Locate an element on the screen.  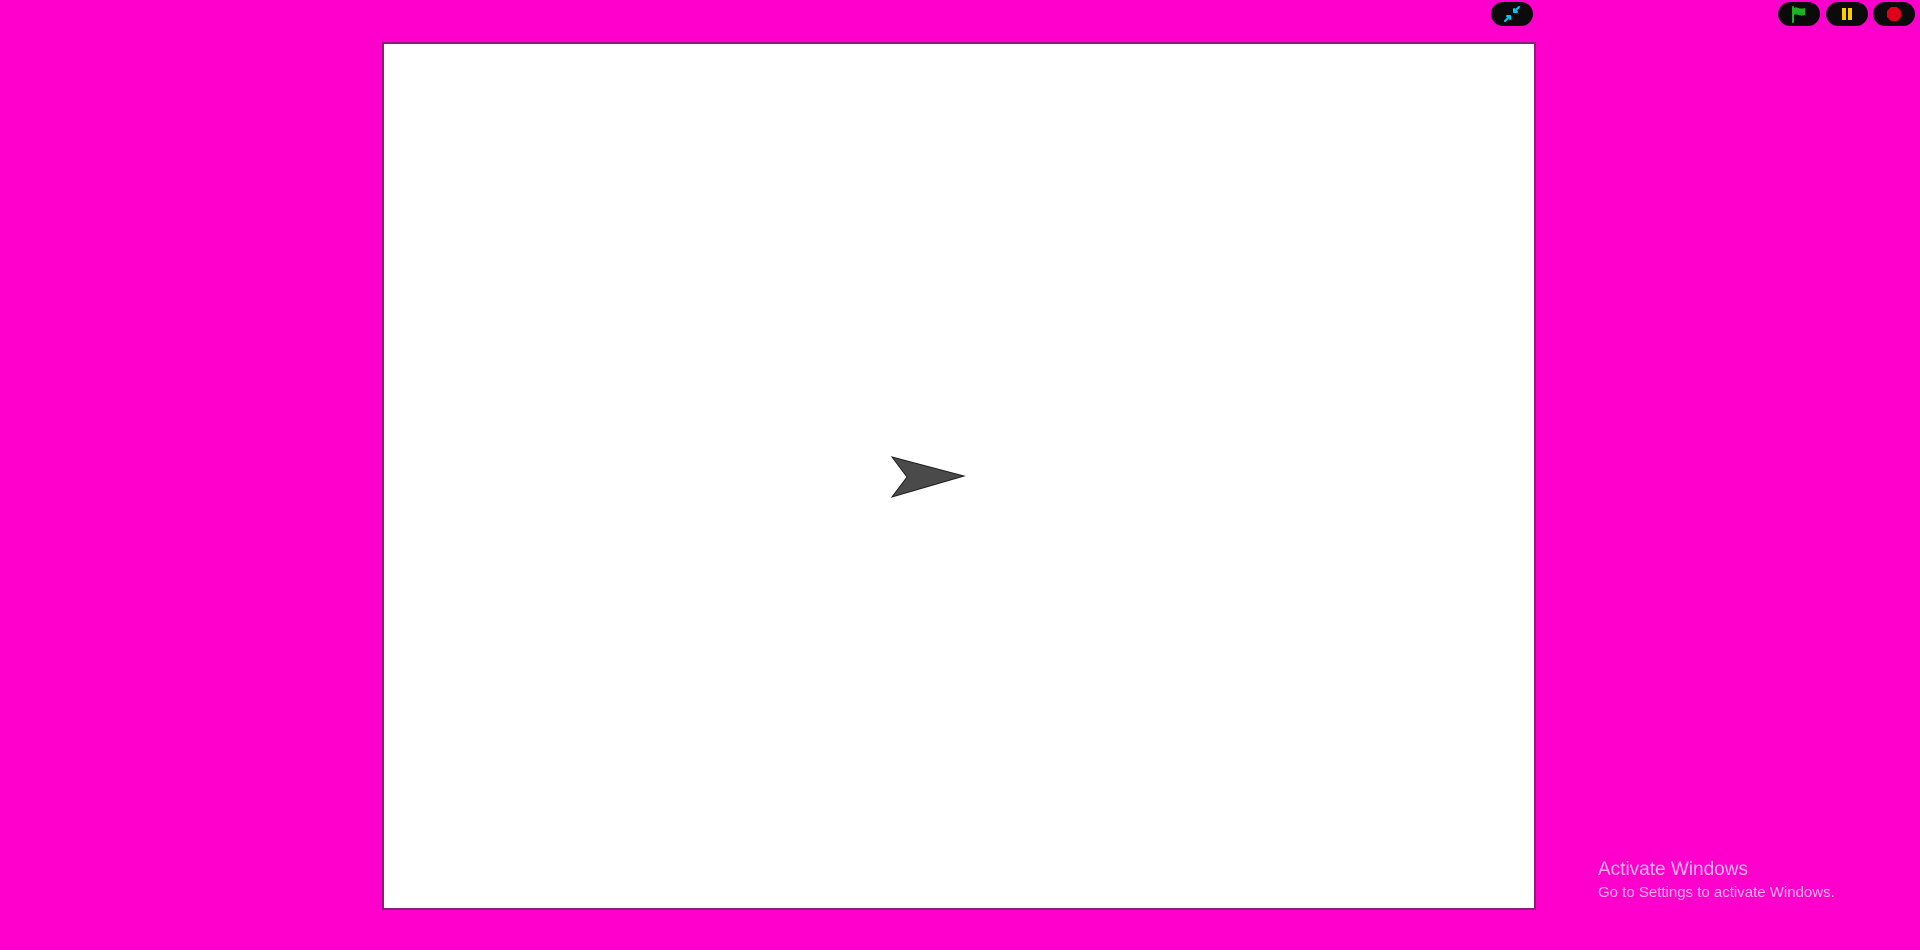
green-flag-button is located at coordinates (1799, 14).